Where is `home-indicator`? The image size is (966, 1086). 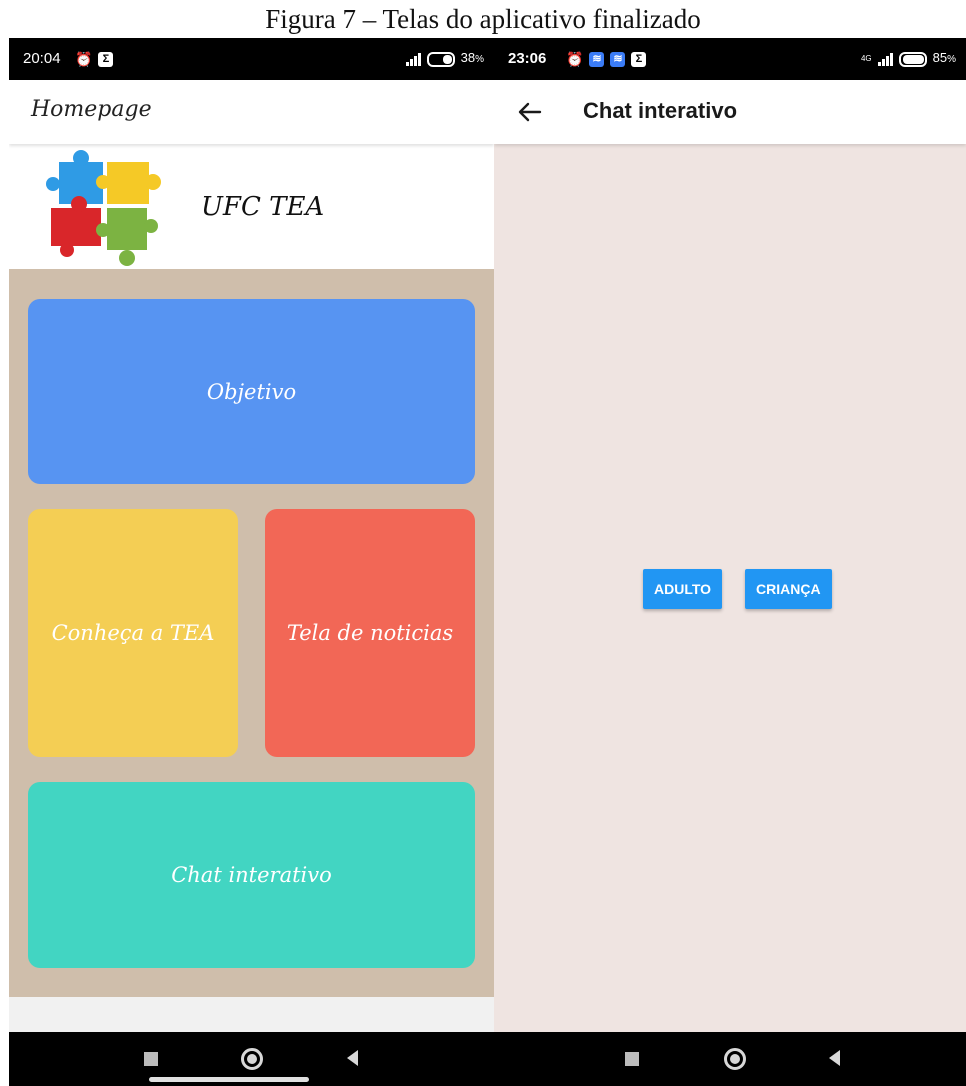 home-indicator is located at coordinates (229, 1079).